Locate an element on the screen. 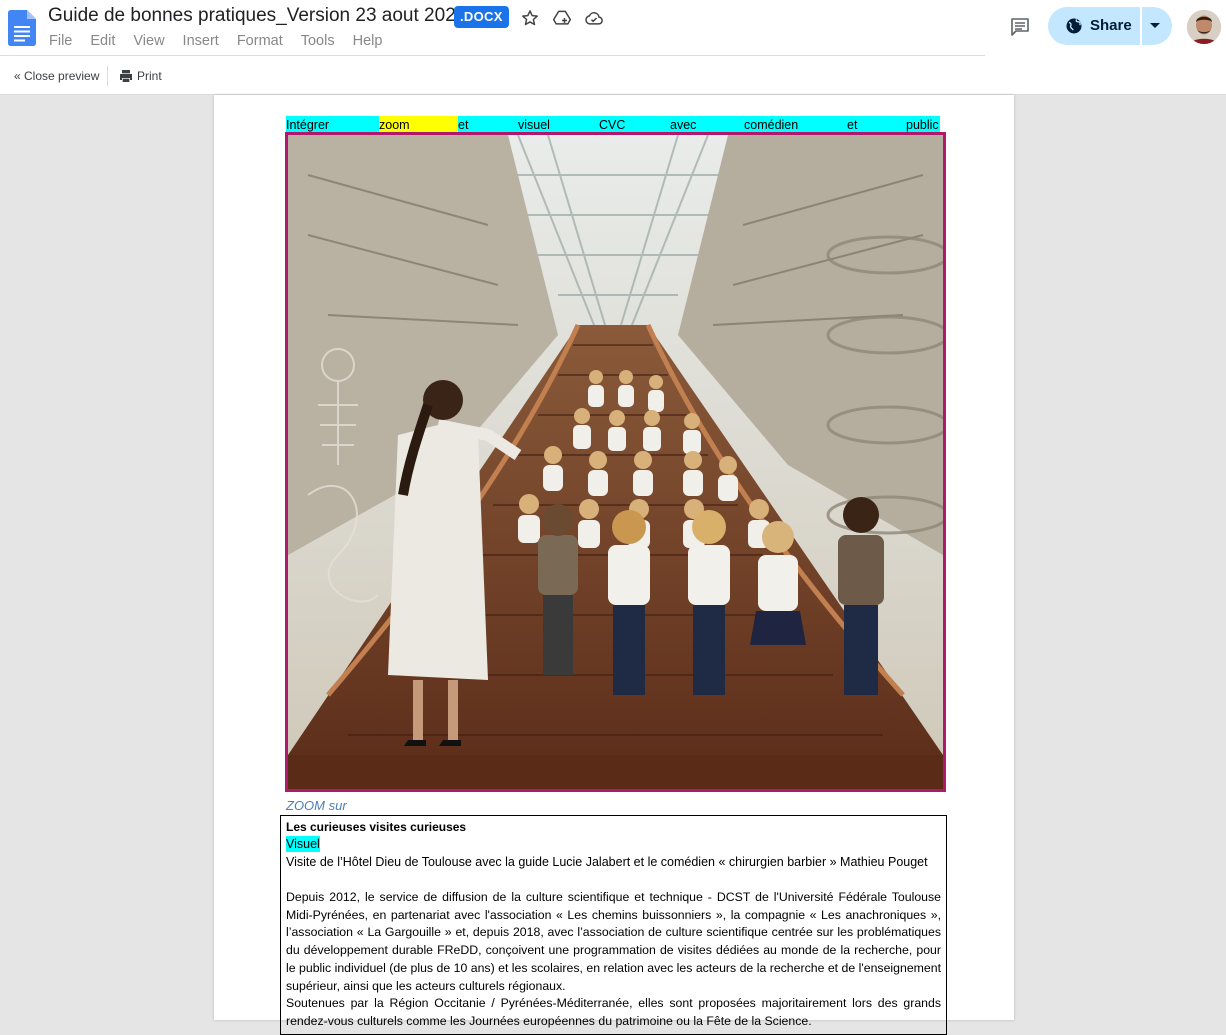 This screenshot has height=1035, width=1226. caption-word: comédien is located at coordinates (771, 125).